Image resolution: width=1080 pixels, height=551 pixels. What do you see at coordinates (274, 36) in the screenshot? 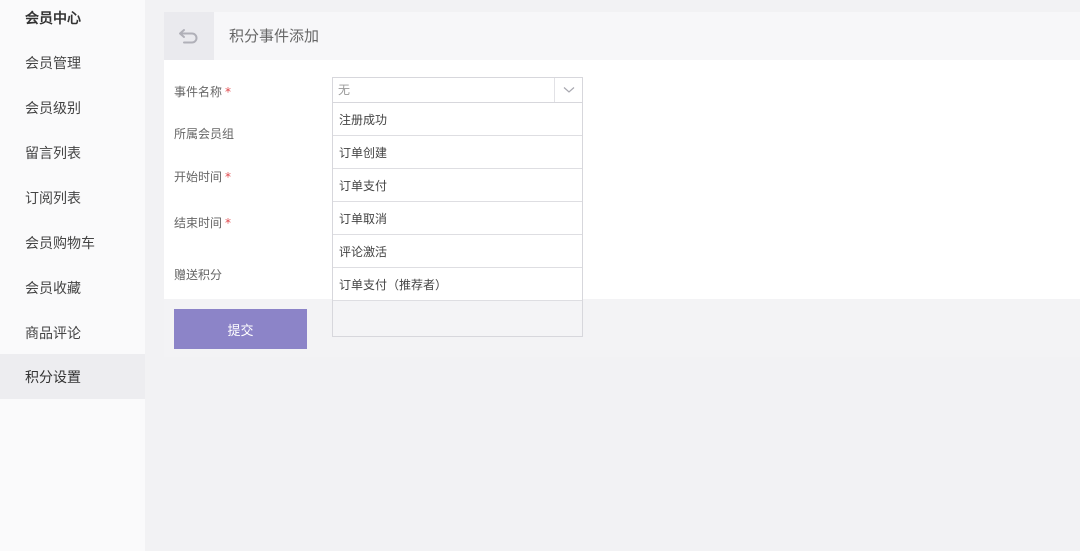
I see `page-title: 积分事件添加` at bounding box center [274, 36].